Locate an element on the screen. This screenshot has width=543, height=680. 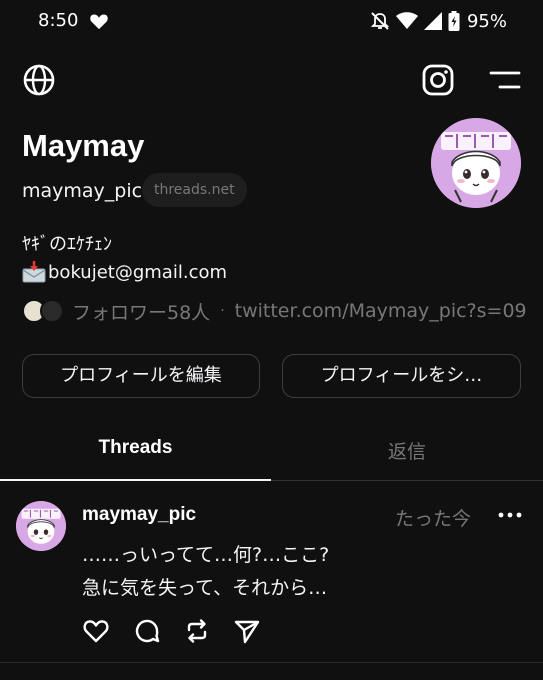
profile-meta: フォロワー58人 · twitter.com/Maymay_pic?s=09 is located at coordinates (274, 311).